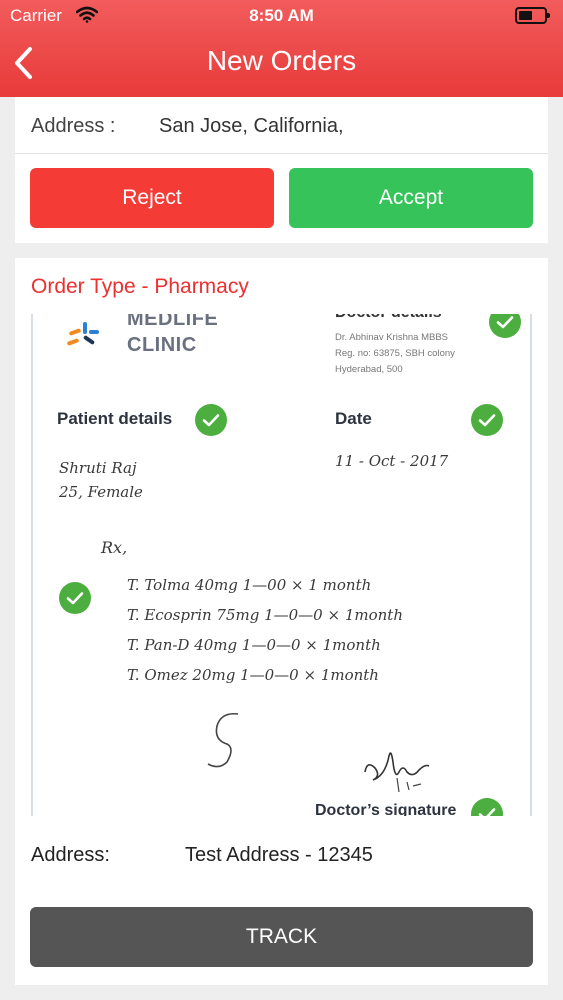 This screenshot has height=1000, width=563. What do you see at coordinates (388, 318) in the screenshot?
I see `doctor-details-title: Doctor details` at bounding box center [388, 318].